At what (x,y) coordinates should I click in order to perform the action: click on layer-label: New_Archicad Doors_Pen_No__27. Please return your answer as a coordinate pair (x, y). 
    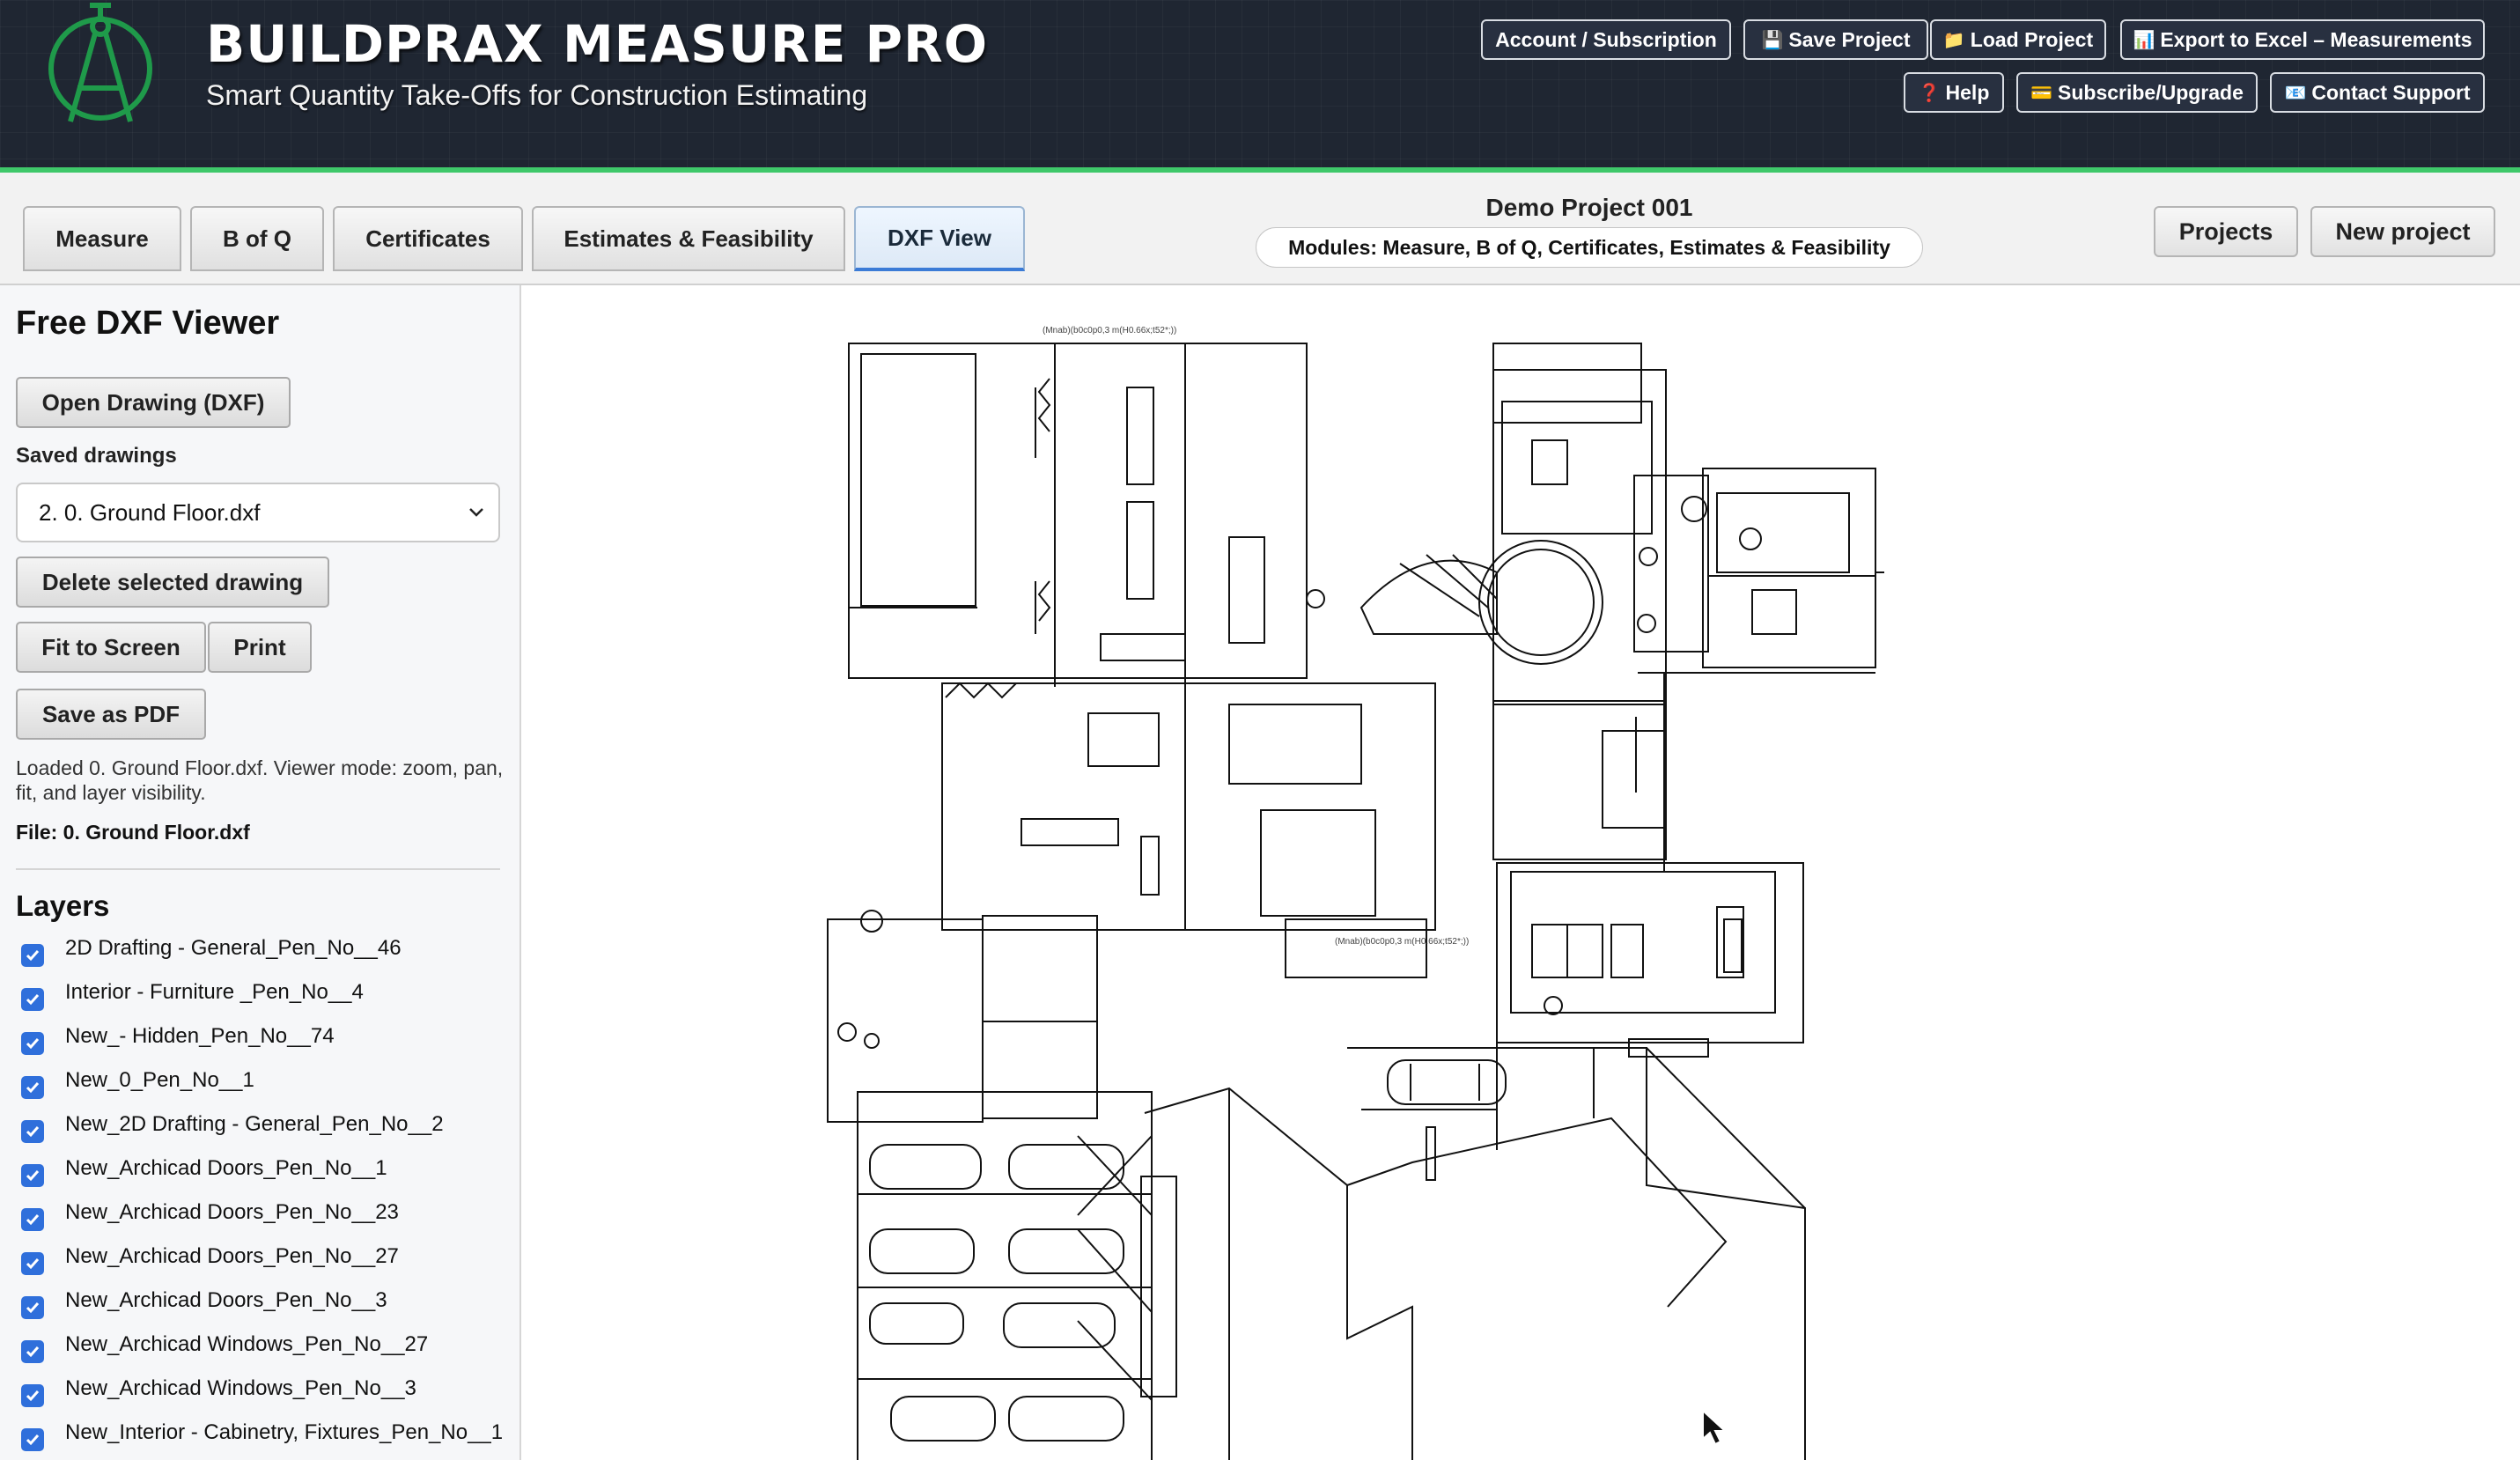
    Looking at the image, I should click on (232, 1256).